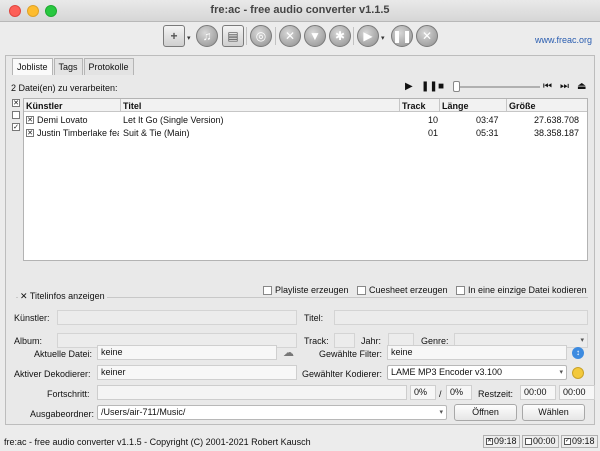 The image size is (600, 451). Describe the element at coordinates (174, 36) in the screenshot. I see `add-files-icon: +` at that location.